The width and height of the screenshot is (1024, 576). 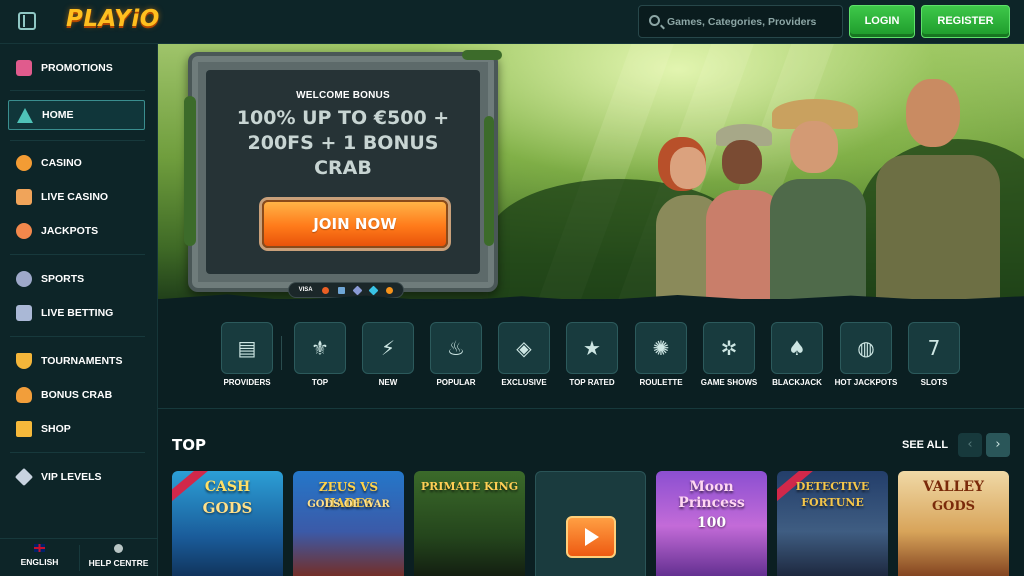 I want to click on category-game-shows: ✲ GAME SHOWS, so click(x=729, y=355).